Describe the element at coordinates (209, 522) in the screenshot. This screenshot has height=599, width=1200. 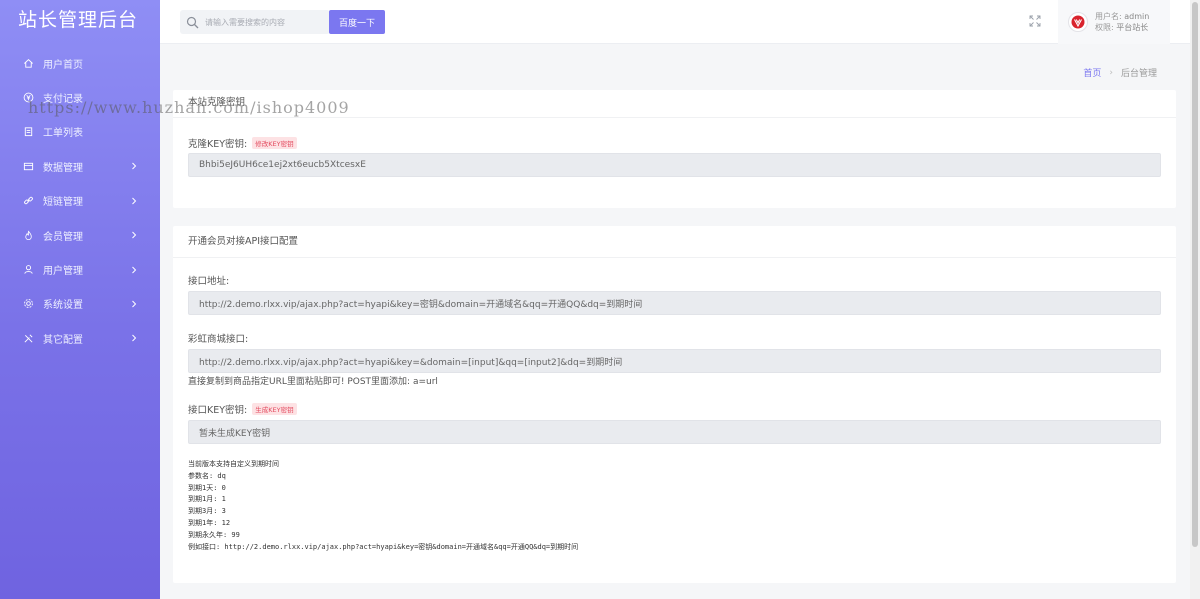
I see `note-line: 到期1年: 12` at that location.